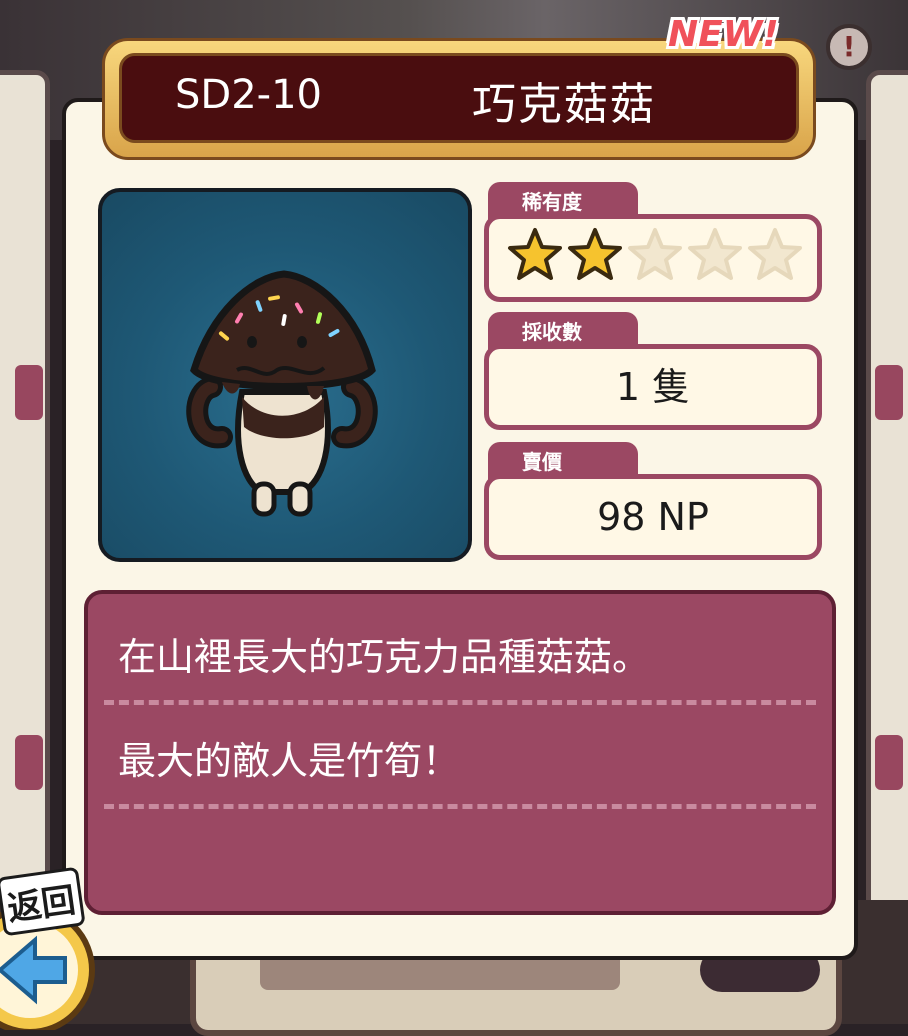  I want to click on collected-box: 1 隻, so click(653, 387).